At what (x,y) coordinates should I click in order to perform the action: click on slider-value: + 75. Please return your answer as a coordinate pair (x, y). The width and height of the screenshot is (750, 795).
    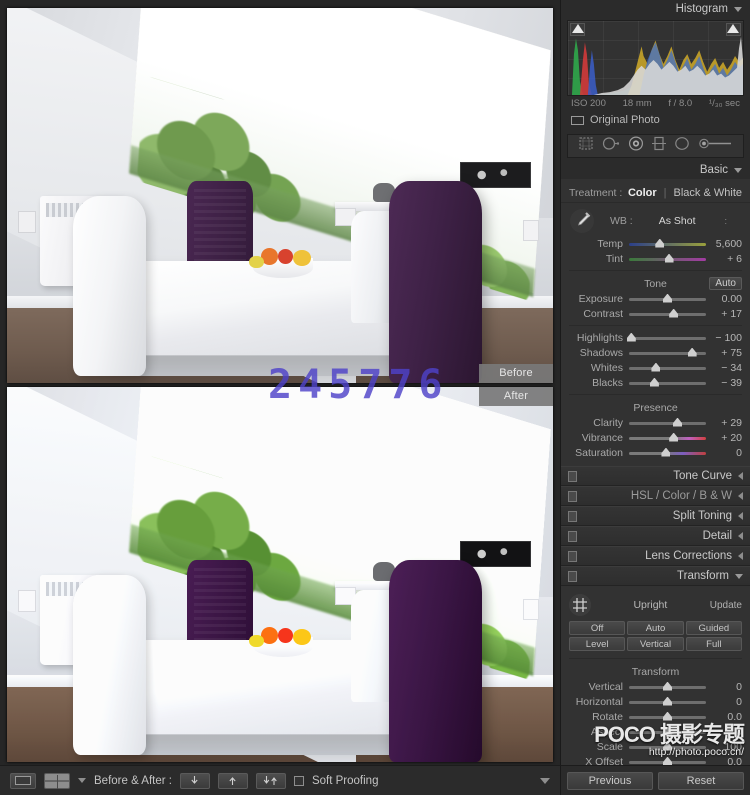
    Looking at the image, I should click on (727, 353).